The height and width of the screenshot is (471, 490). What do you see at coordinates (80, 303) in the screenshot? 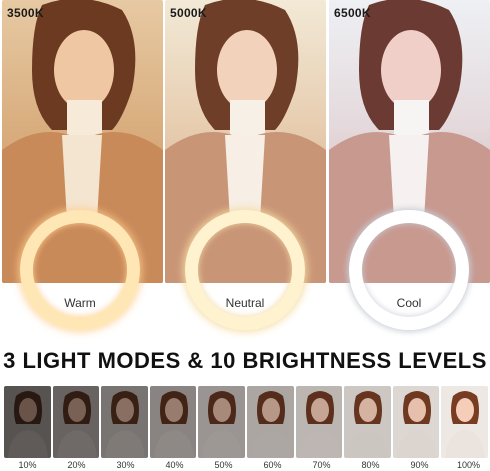
I see `warm-caption: Warm` at bounding box center [80, 303].